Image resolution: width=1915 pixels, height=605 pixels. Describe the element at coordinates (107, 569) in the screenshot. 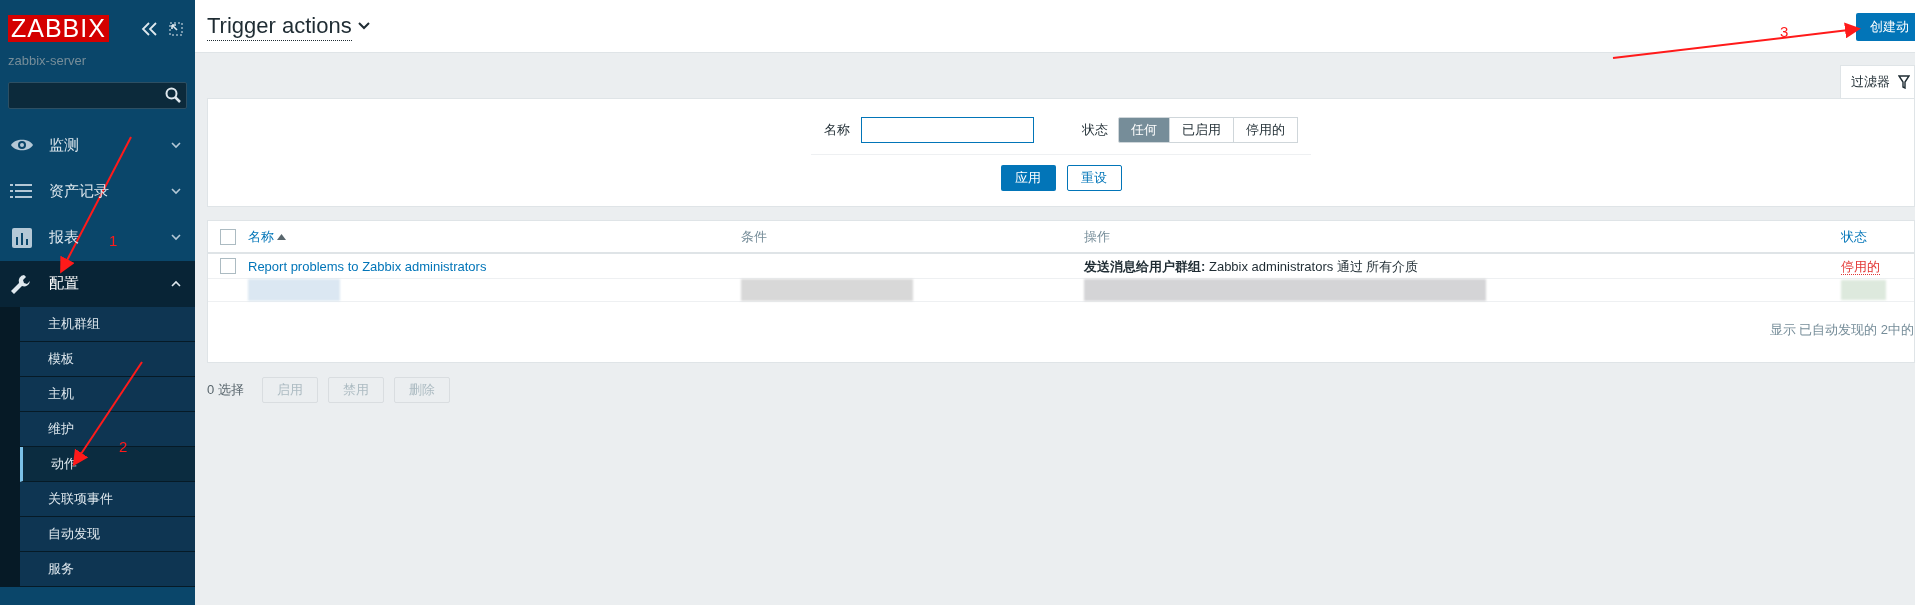

I see `submenu-item: 服务` at that location.